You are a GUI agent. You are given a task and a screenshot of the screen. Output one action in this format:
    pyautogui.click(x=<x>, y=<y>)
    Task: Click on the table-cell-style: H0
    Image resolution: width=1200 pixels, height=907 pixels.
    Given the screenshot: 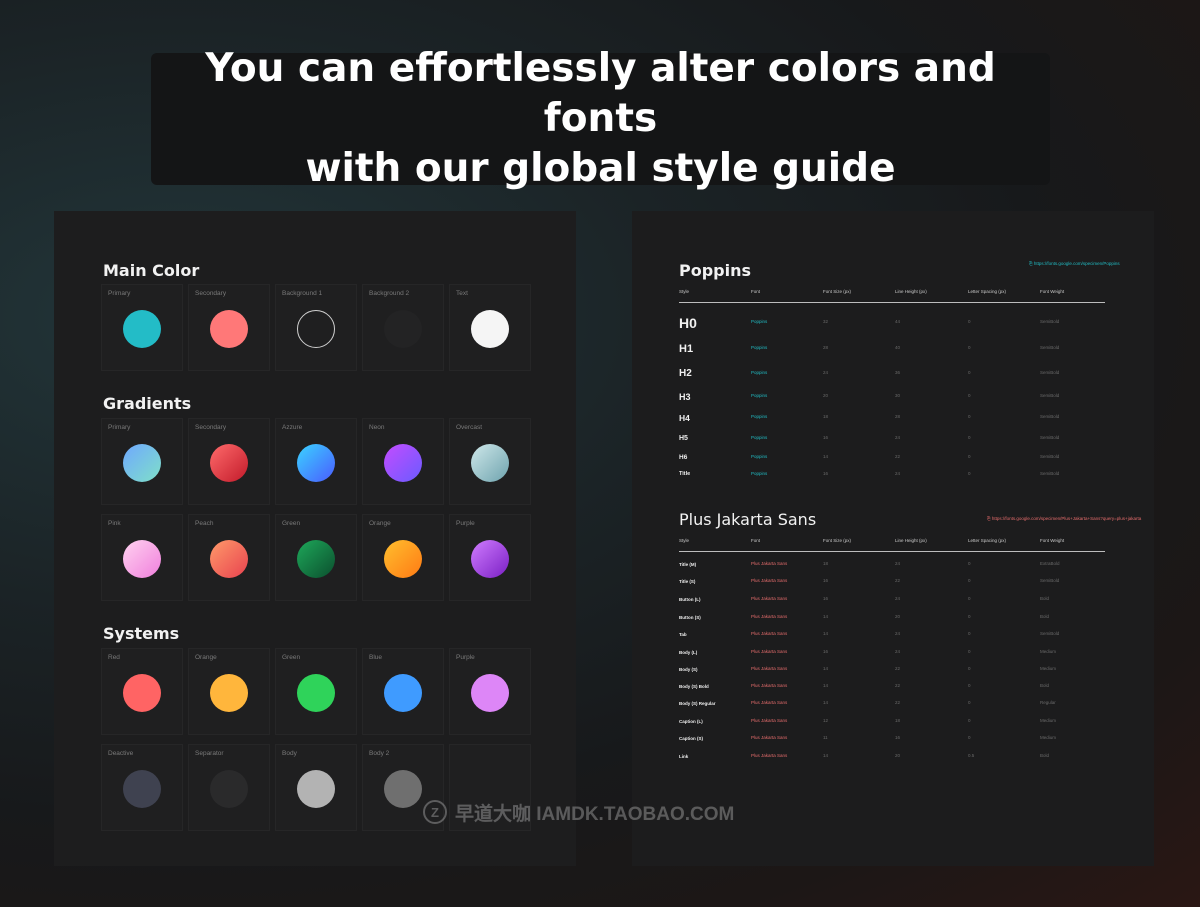 What is the action you would take?
    pyautogui.click(x=688, y=323)
    